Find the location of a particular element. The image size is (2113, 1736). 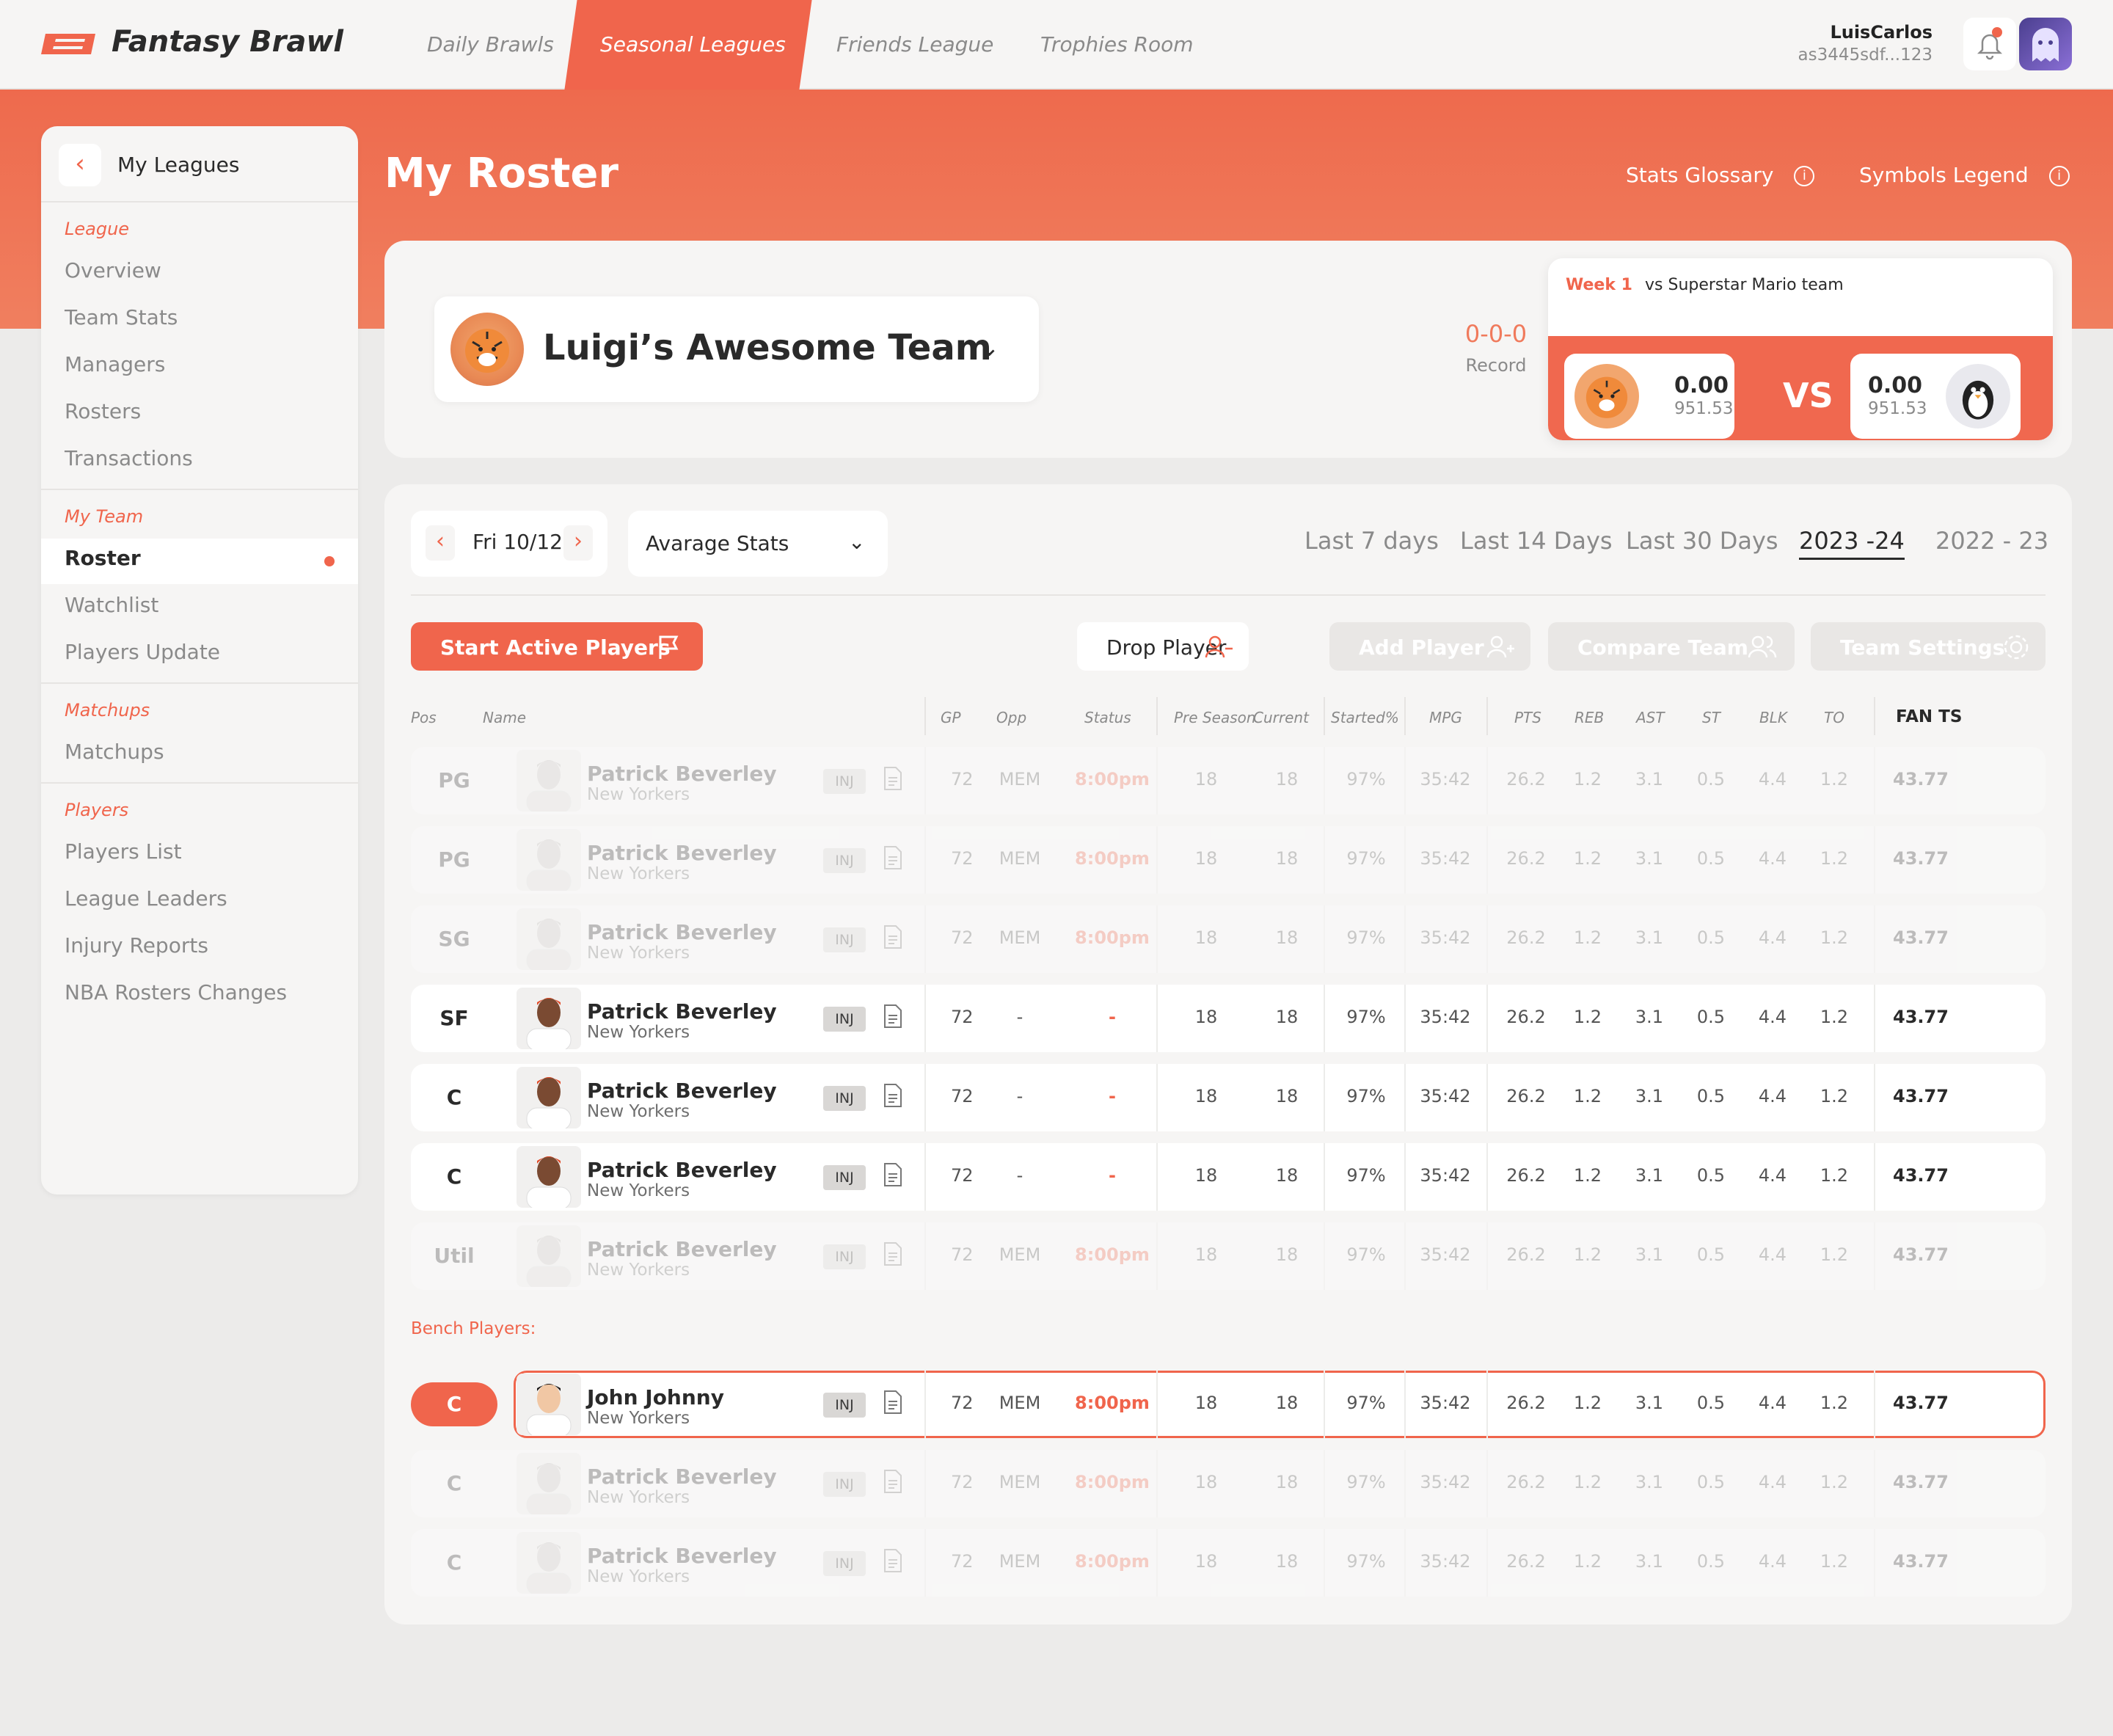

back-button: ‹ is located at coordinates (80, 165).